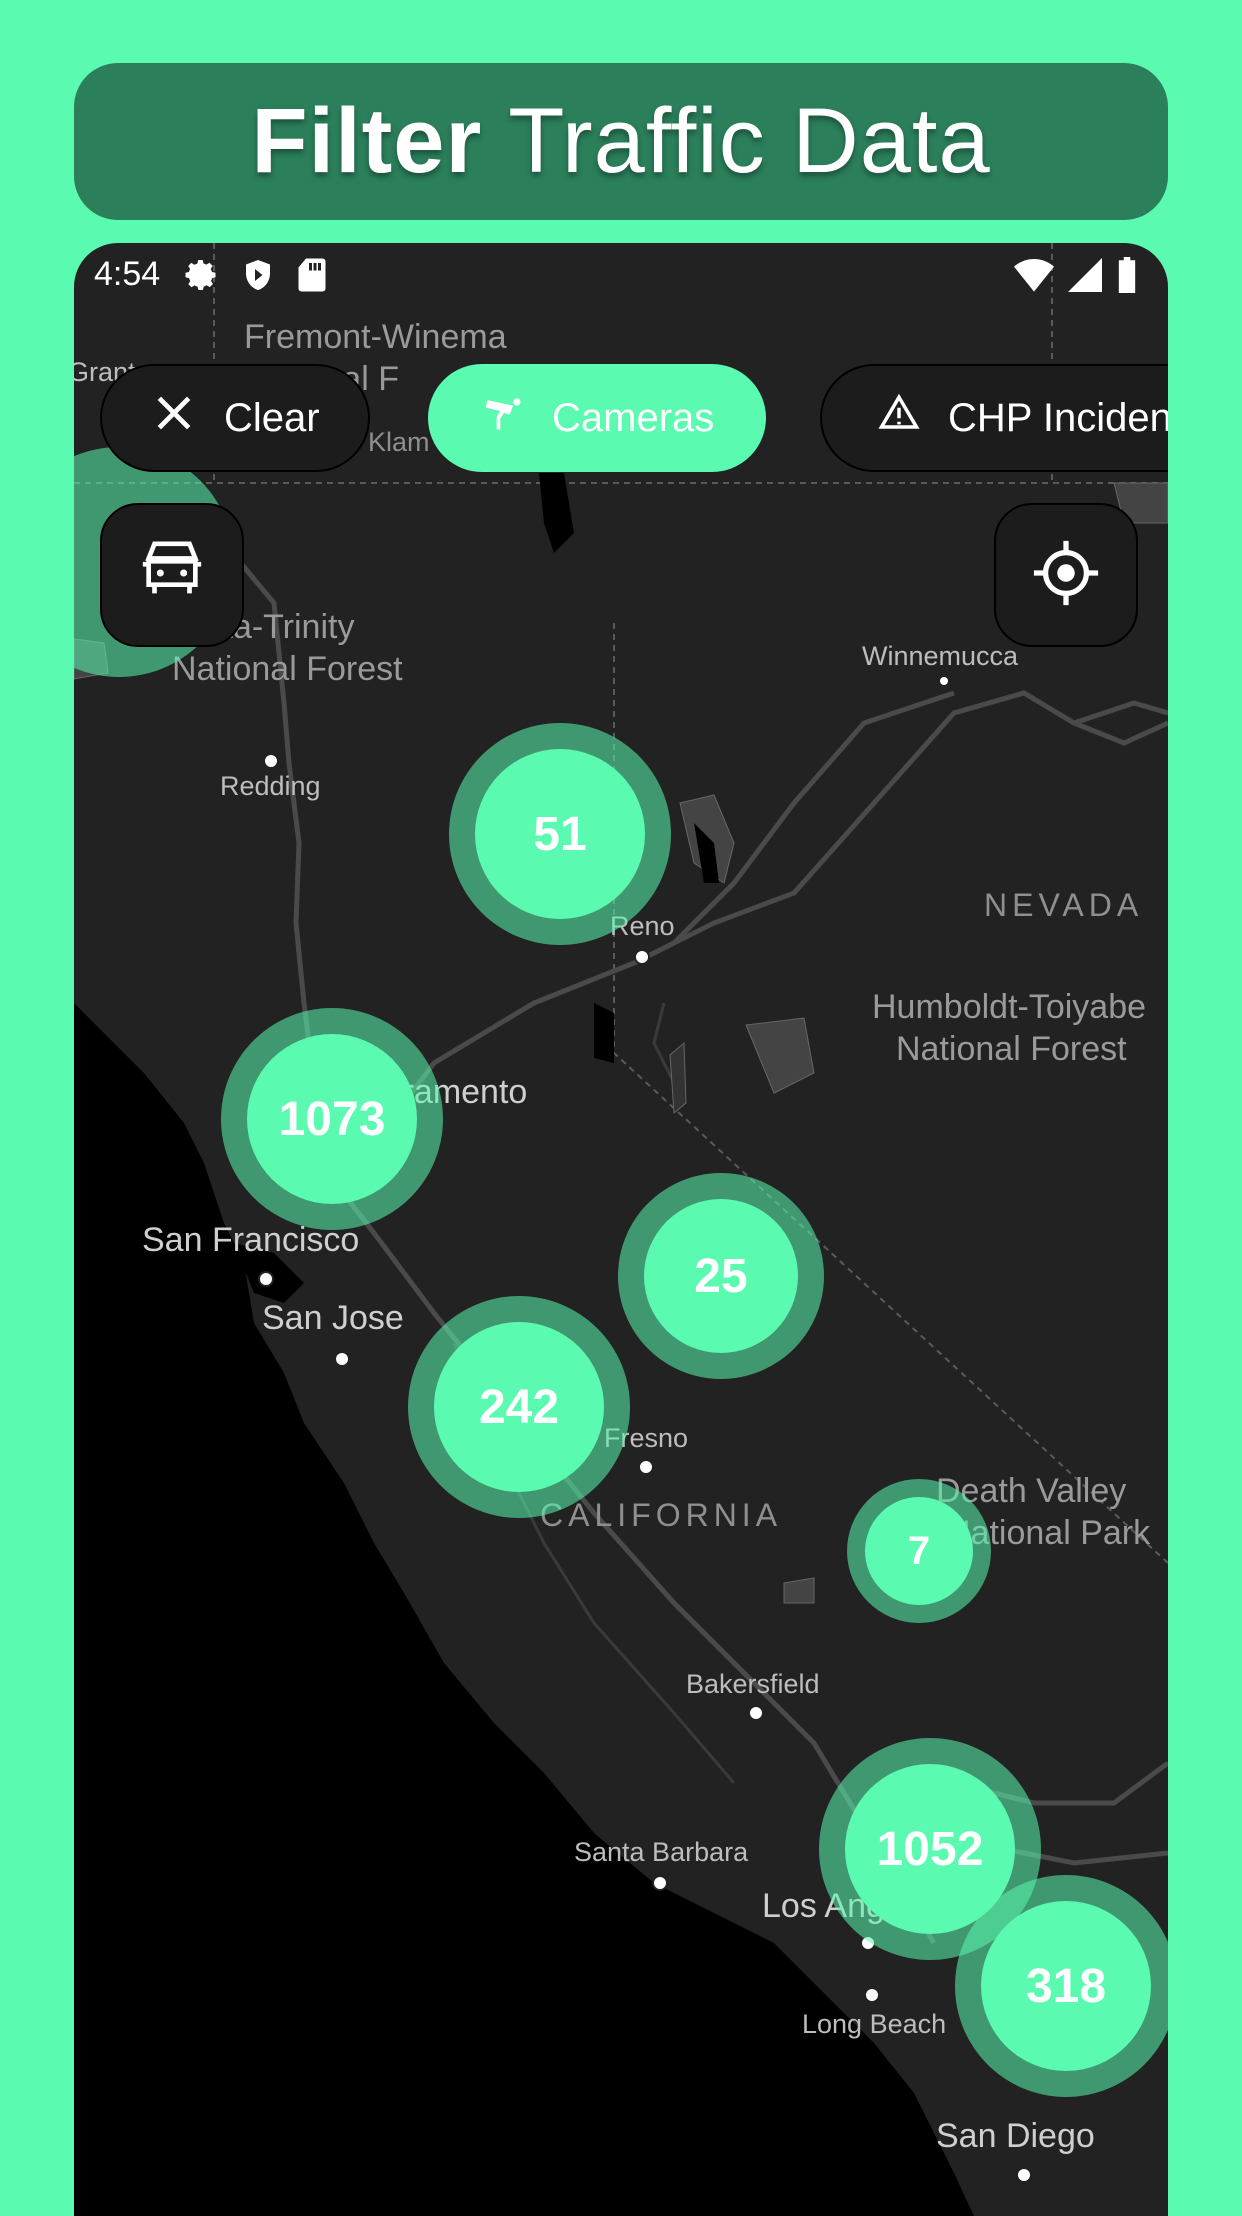  I want to click on settings-icon, so click(202, 279).